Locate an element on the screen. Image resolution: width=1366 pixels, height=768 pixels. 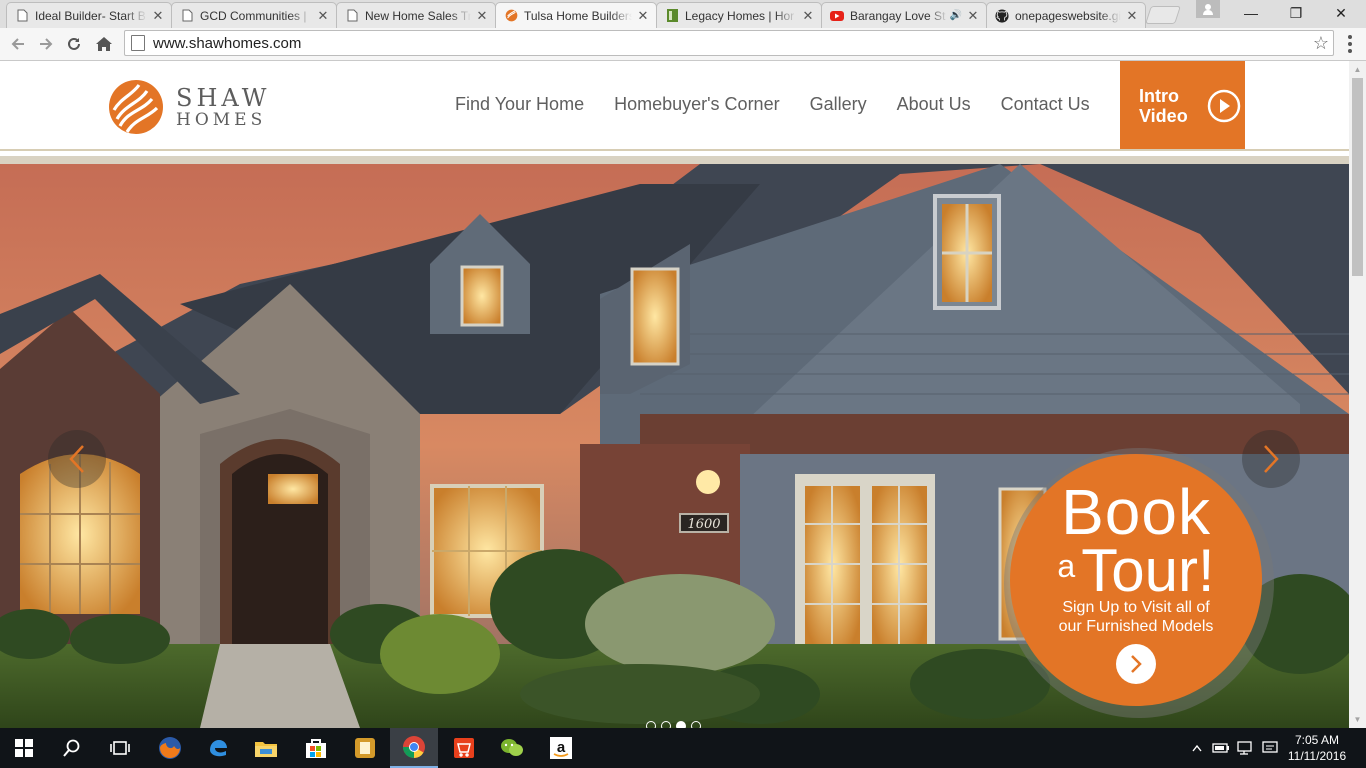
taskbar-search-button is located at coordinates (72, 748).